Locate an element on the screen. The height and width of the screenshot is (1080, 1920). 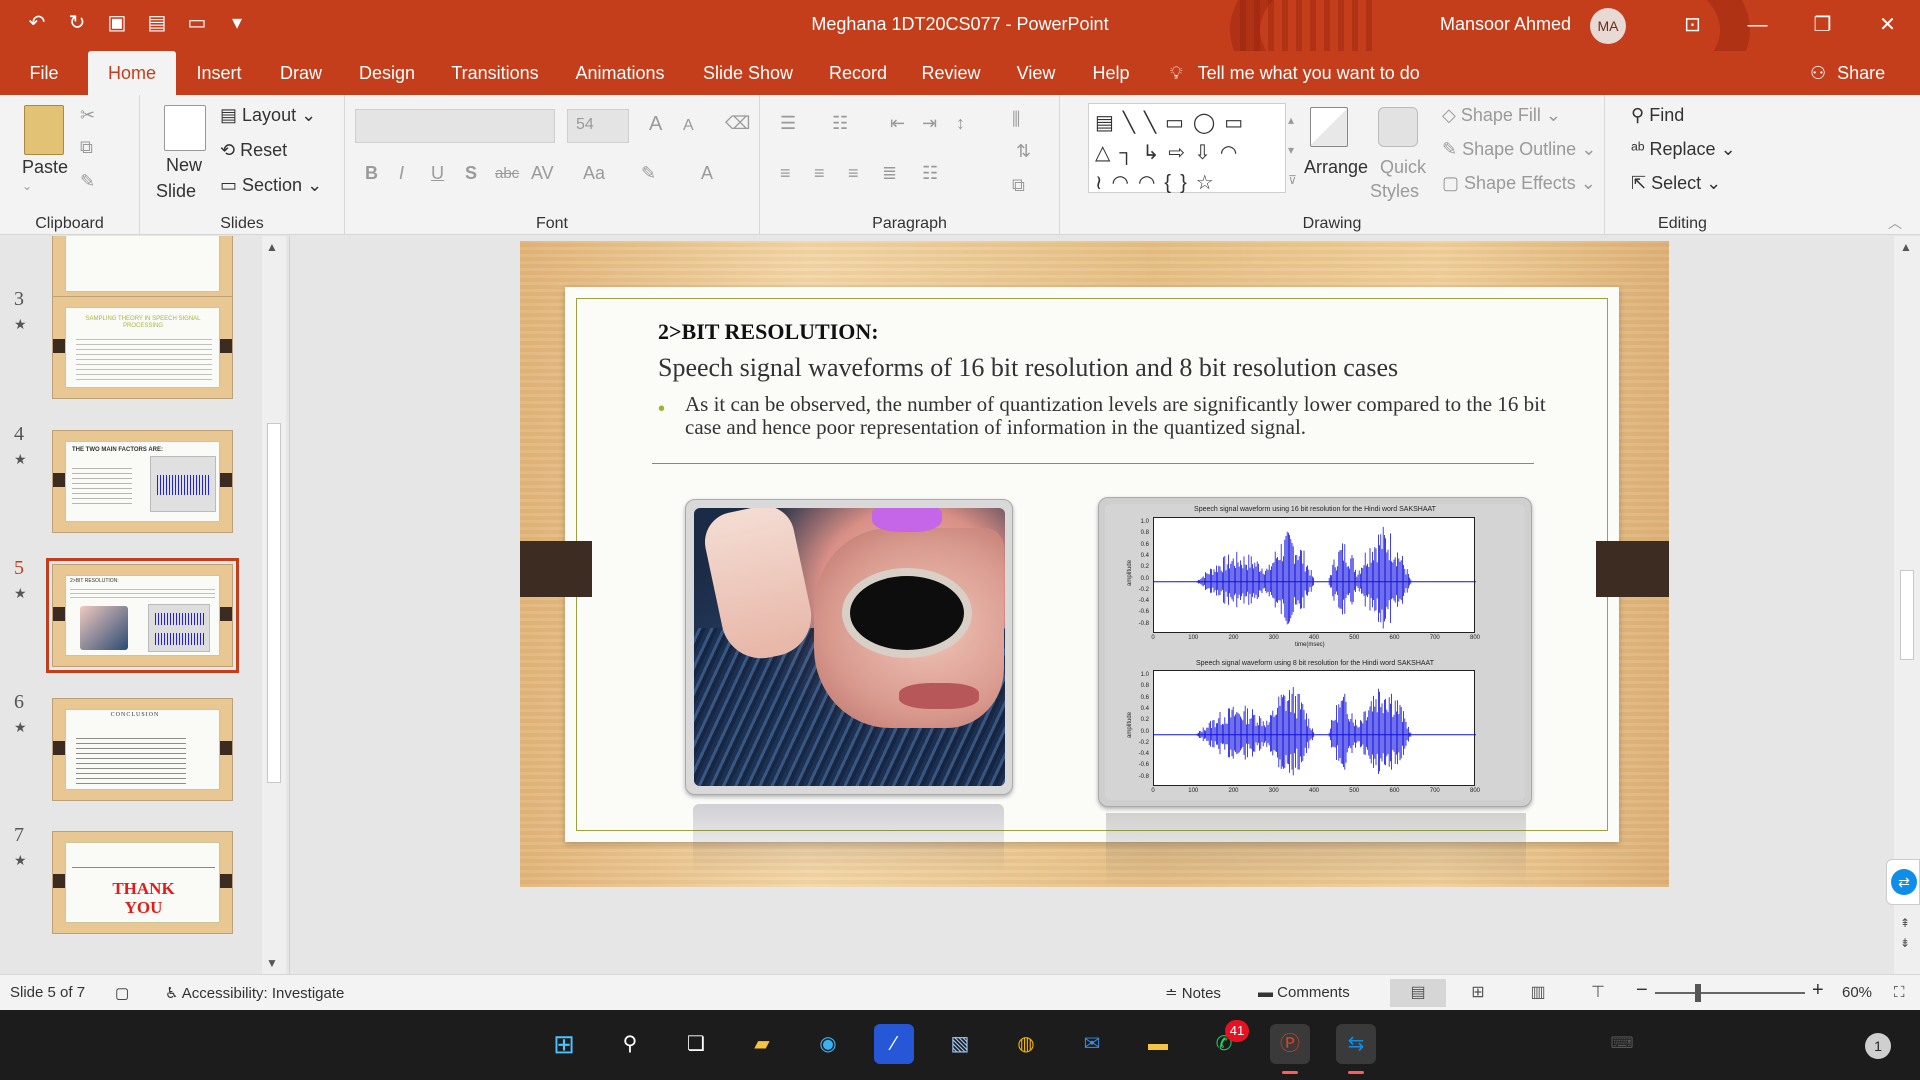
font-color-button: A is located at coordinates (707, 173).